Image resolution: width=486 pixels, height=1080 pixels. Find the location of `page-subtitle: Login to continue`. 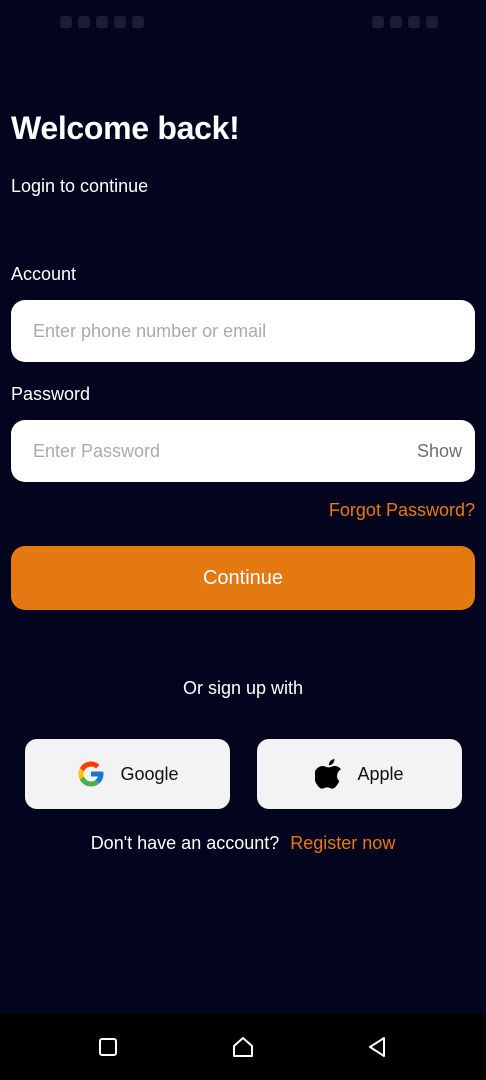

page-subtitle: Login to continue is located at coordinates (80, 186).